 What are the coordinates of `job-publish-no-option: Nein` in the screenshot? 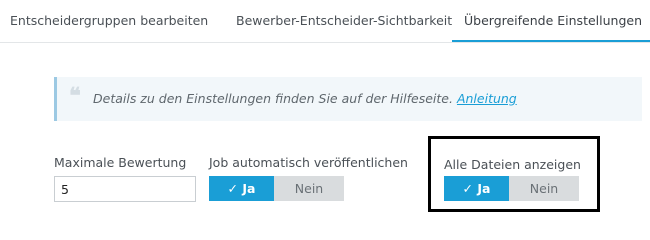 It's located at (309, 188).